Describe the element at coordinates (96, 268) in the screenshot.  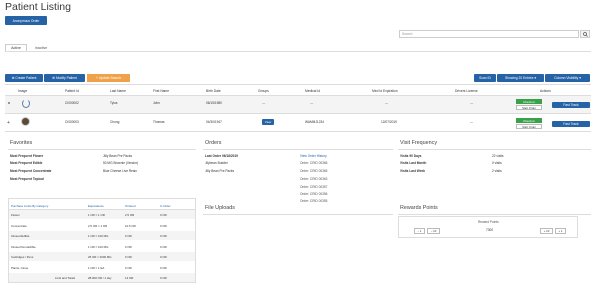
I see `limits-cell: 1 OR = 1 EA` at that location.